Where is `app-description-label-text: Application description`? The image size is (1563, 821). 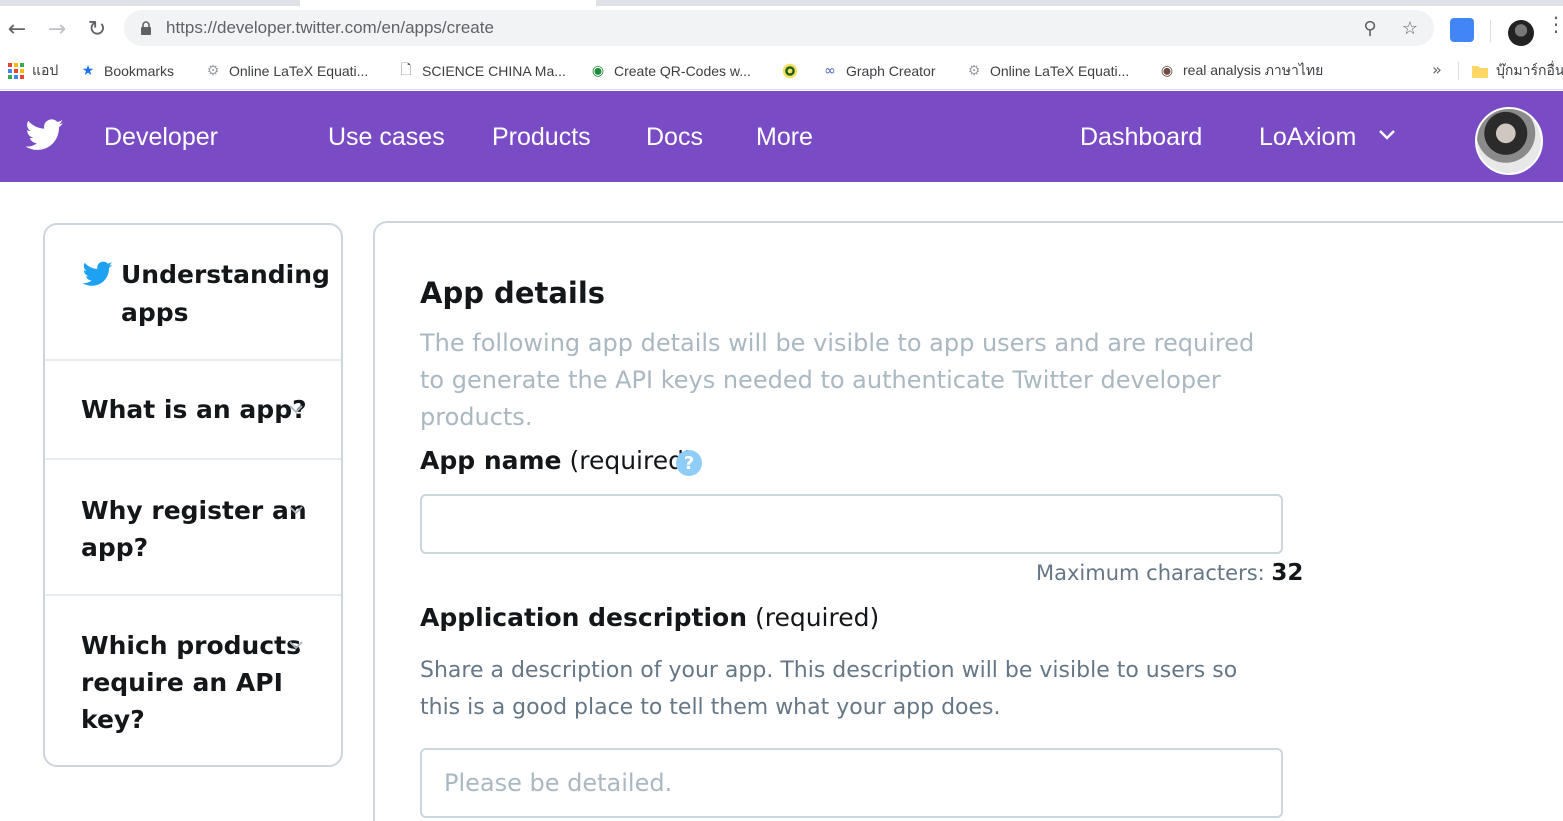
app-description-label-text: Application description is located at coordinates (584, 617).